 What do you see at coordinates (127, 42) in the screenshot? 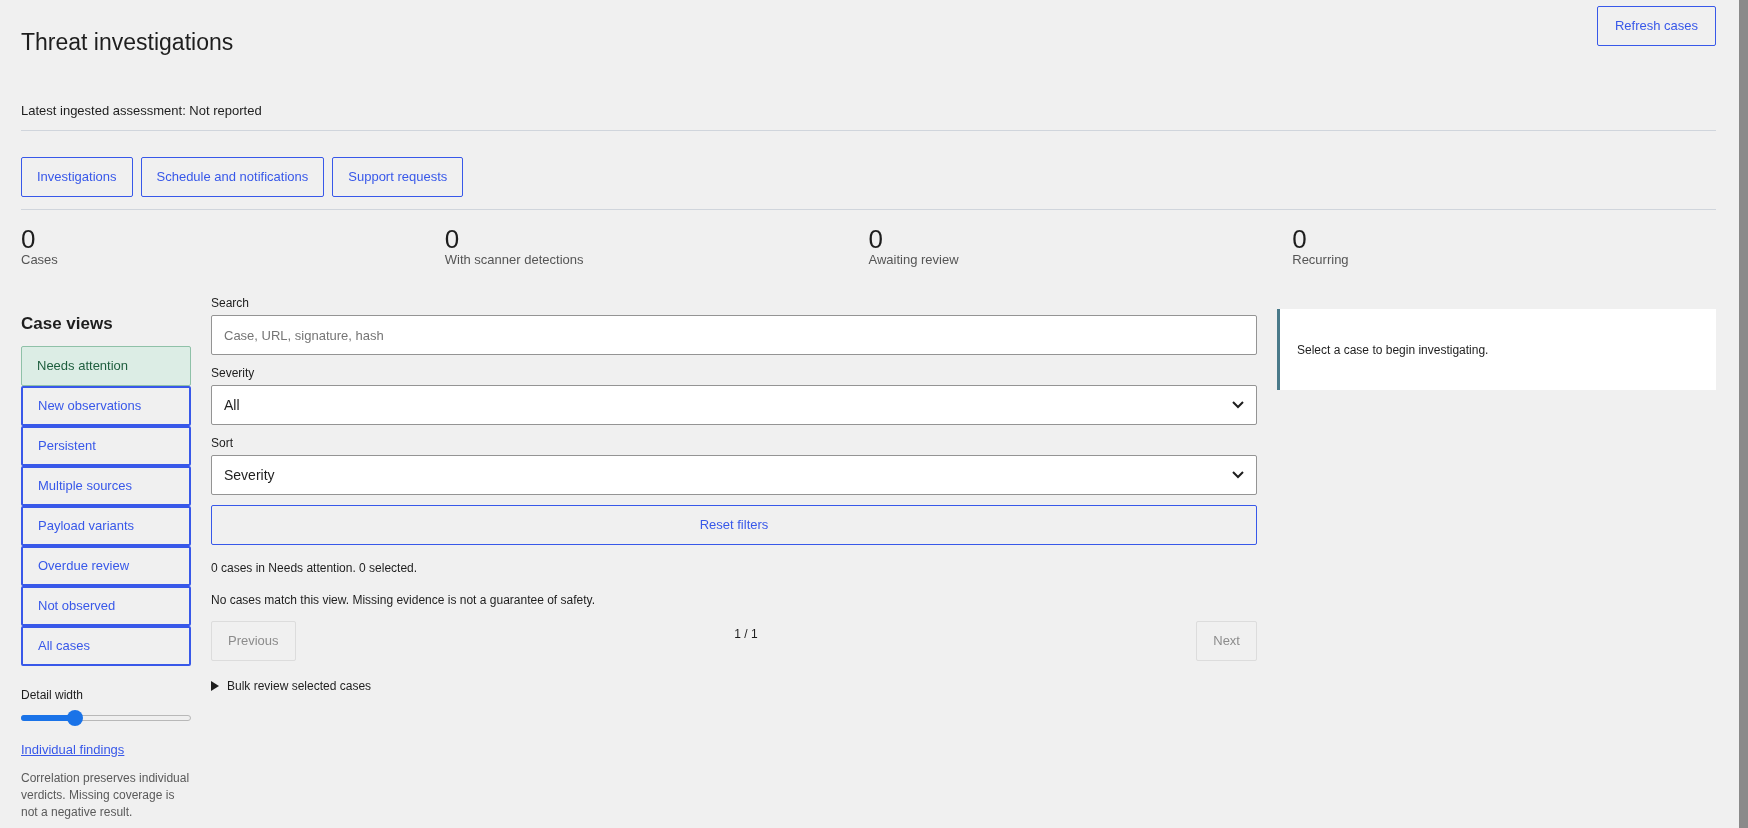
I see `page-title: Threat investigations` at bounding box center [127, 42].